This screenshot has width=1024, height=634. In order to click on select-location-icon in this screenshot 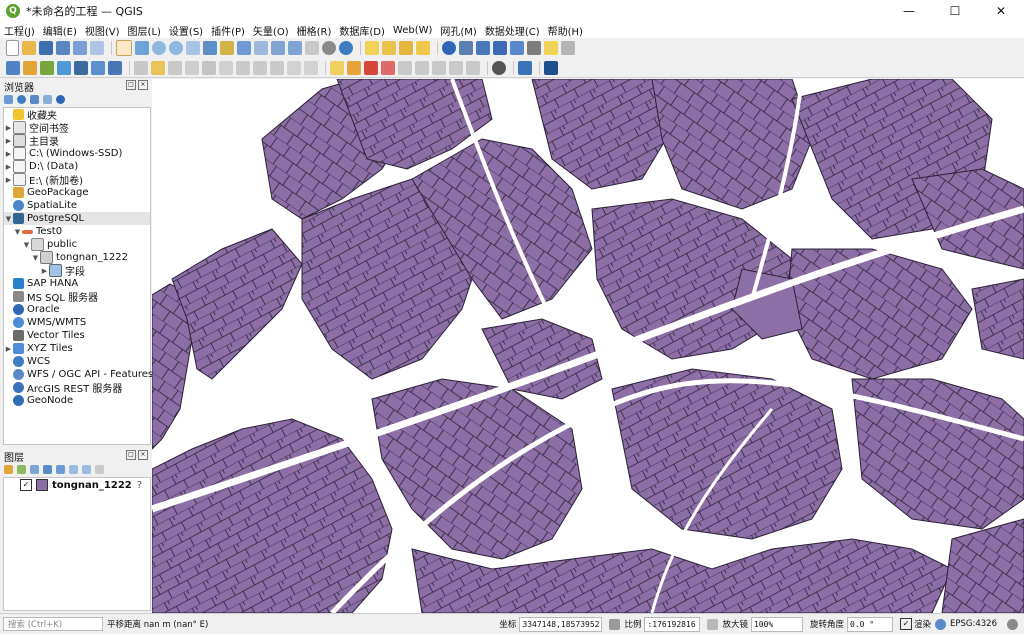, I will do `click(423, 48)`.